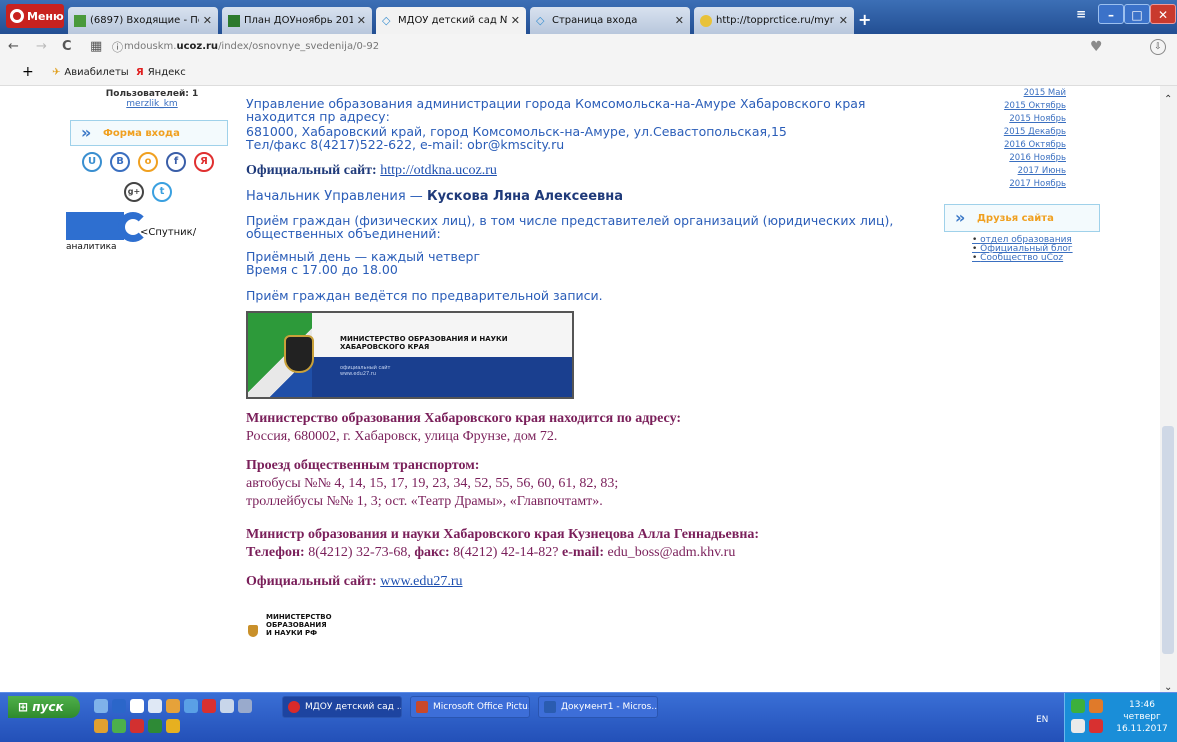 This screenshot has height=742, width=1177. Describe the element at coordinates (354, 581) in the screenshot. I see `ministry-site-row: Официальный сайт: www.edu27.ru` at that location.